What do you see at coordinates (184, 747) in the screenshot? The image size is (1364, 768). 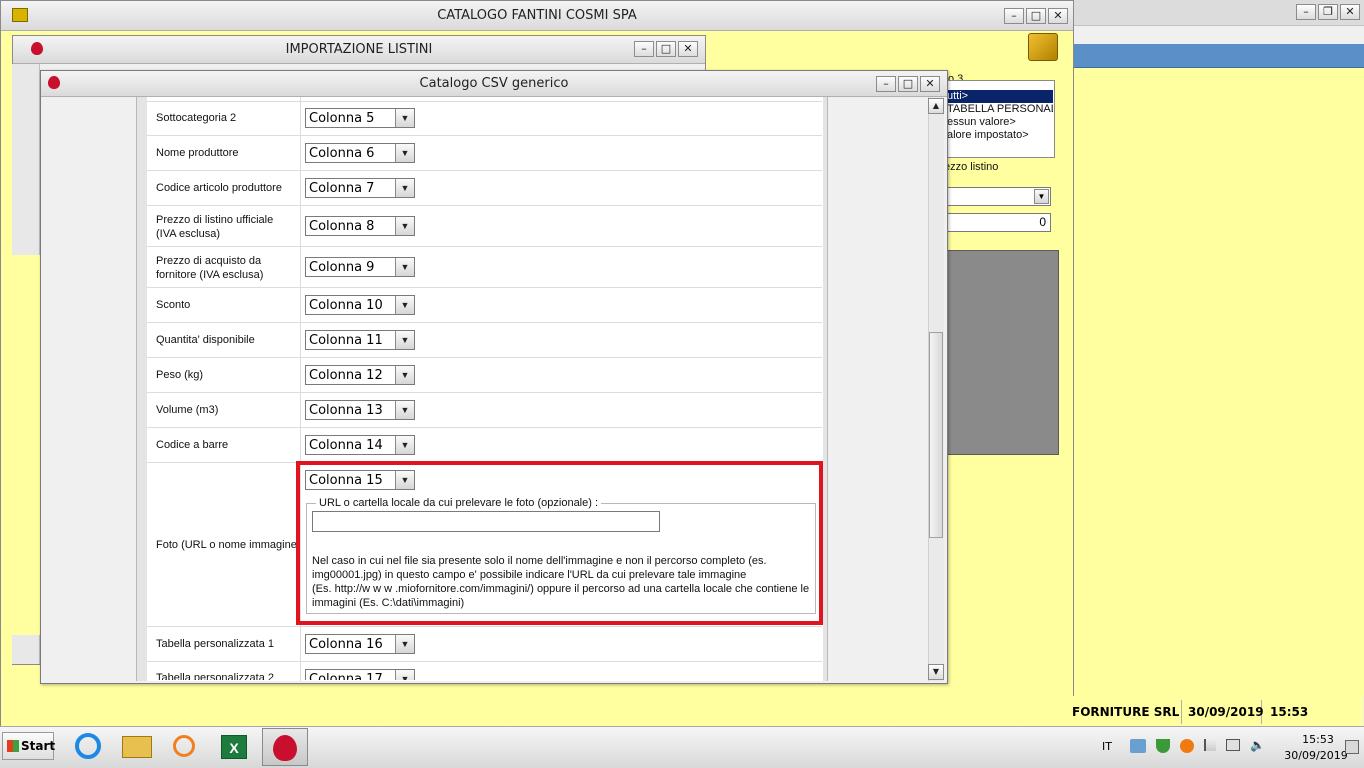 I see `media-player-icon` at bounding box center [184, 747].